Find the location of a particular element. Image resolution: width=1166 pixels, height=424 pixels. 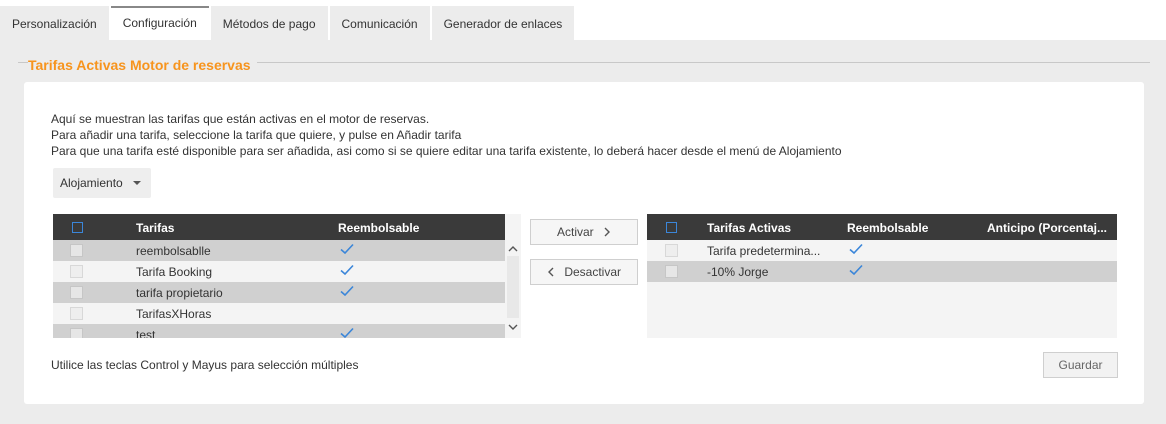

deactivate-button: Desactivar is located at coordinates (584, 272).